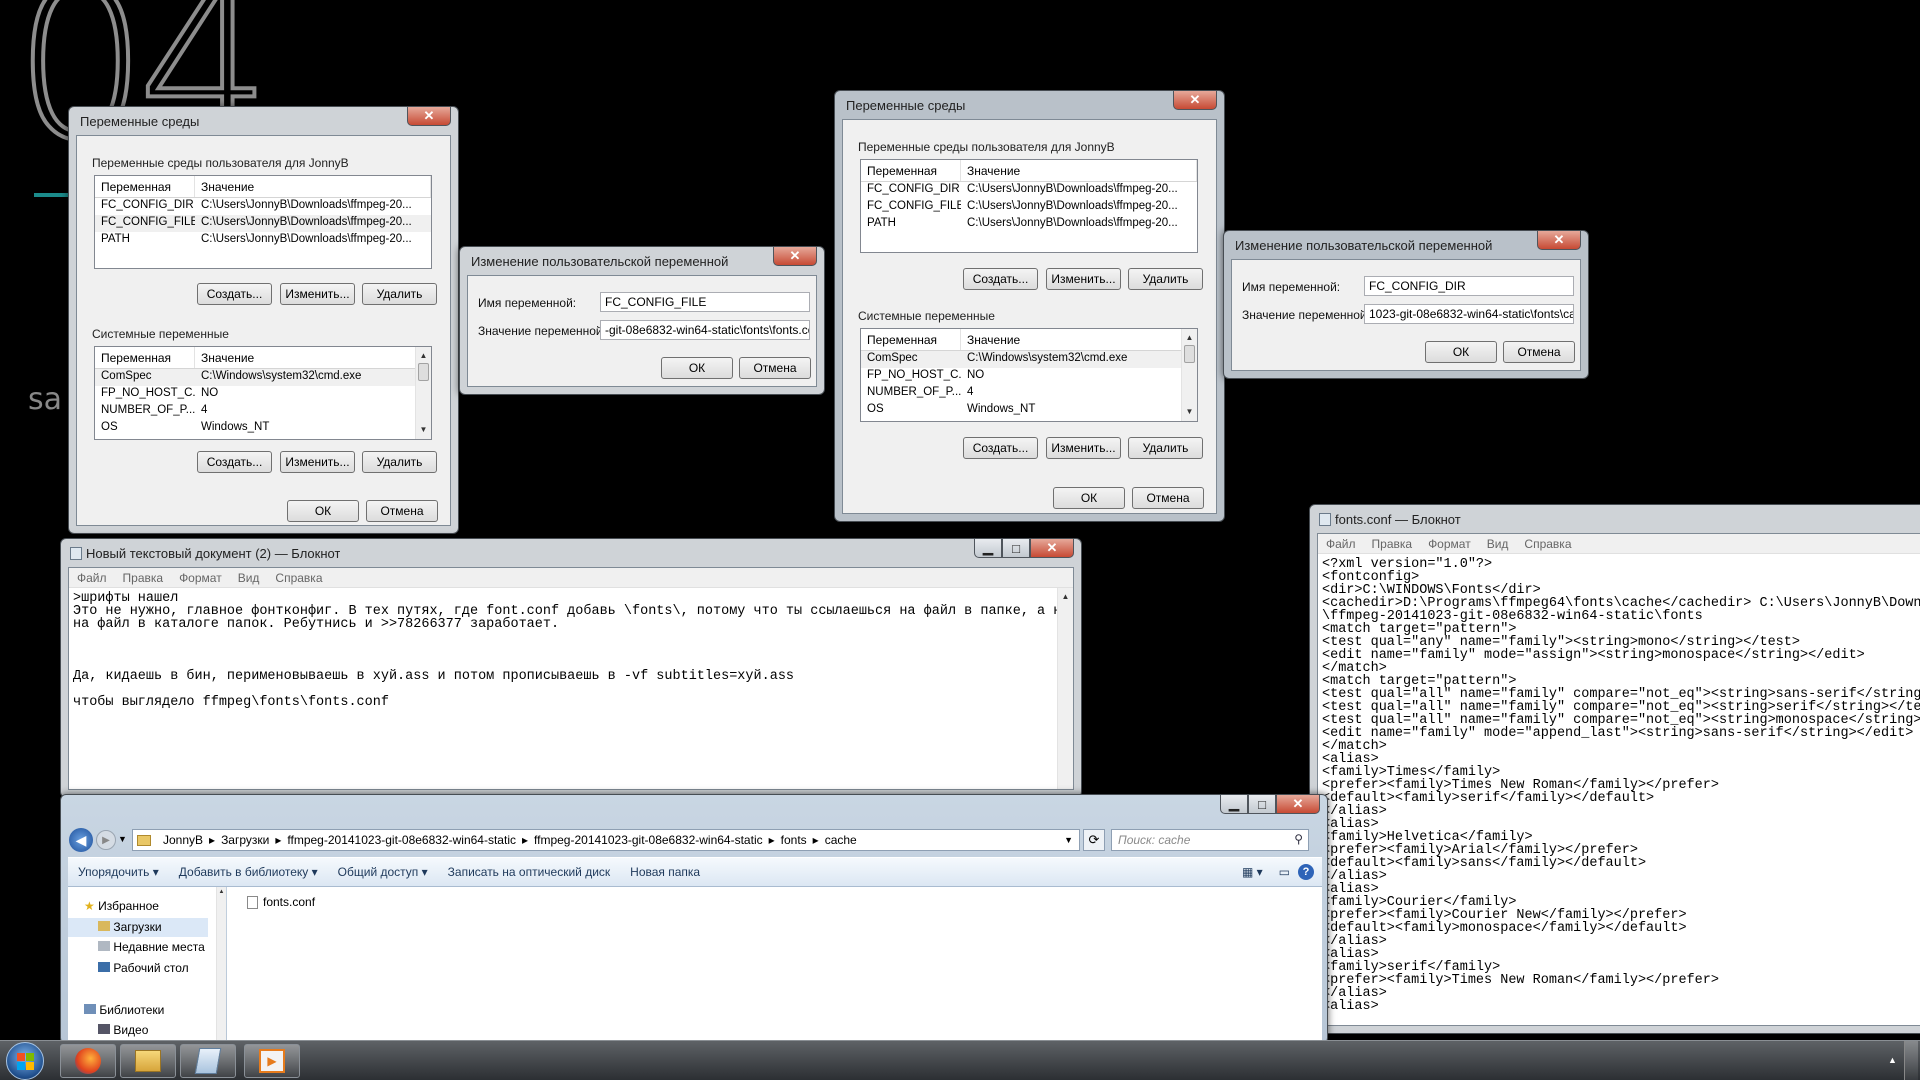 The width and height of the screenshot is (1920, 1080). What do you see at coordinates (665, 872) in the screenshot?
I see `new-folder-button: Новая папка` at bounding box center [665, 872].